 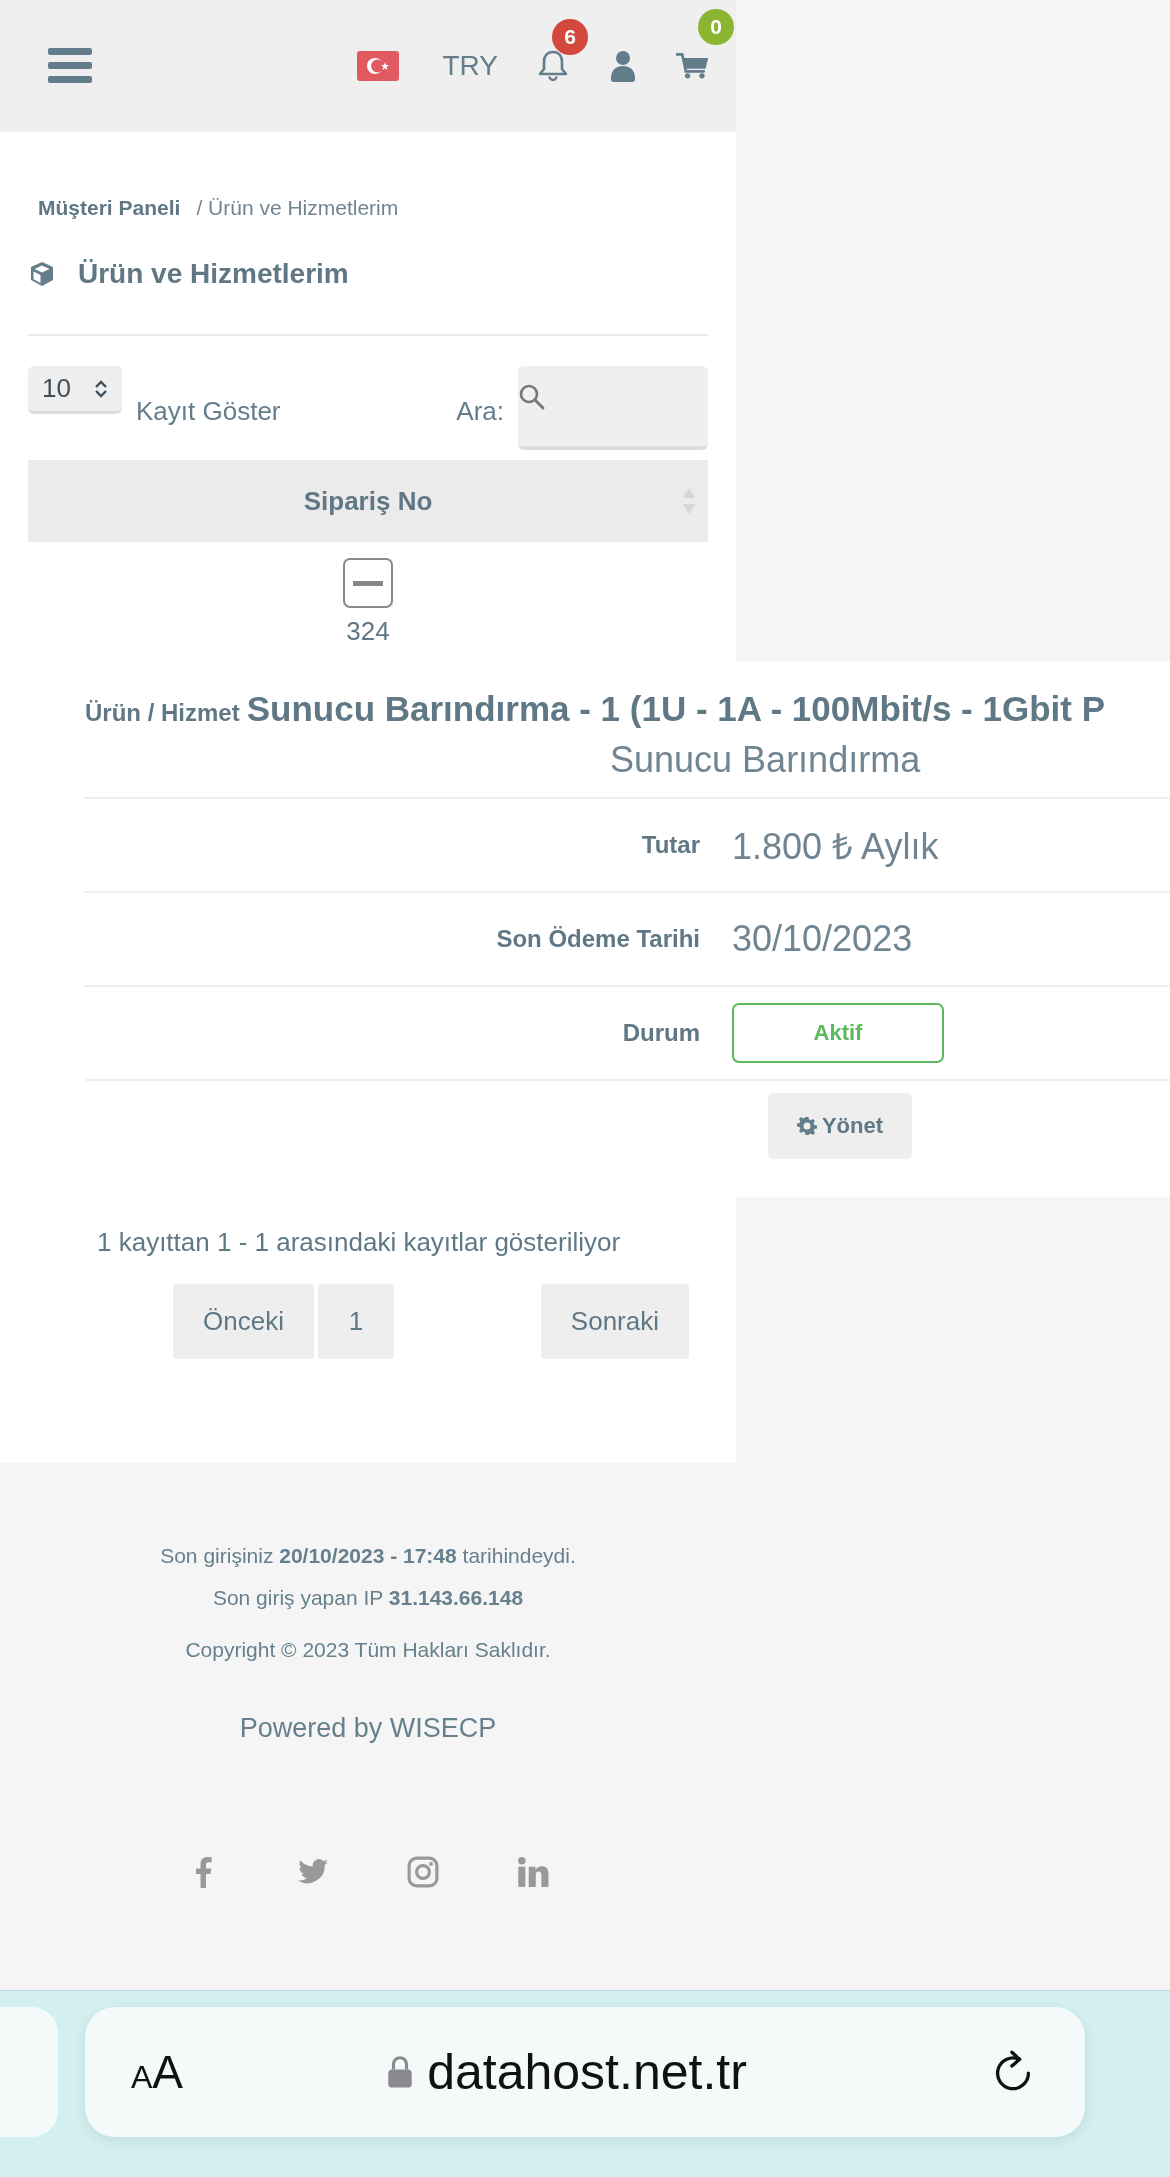 What do you see at coordinates (355, 1321) in the screenshot?
I see `page-button: 1` at bounding box center [355, 1321].